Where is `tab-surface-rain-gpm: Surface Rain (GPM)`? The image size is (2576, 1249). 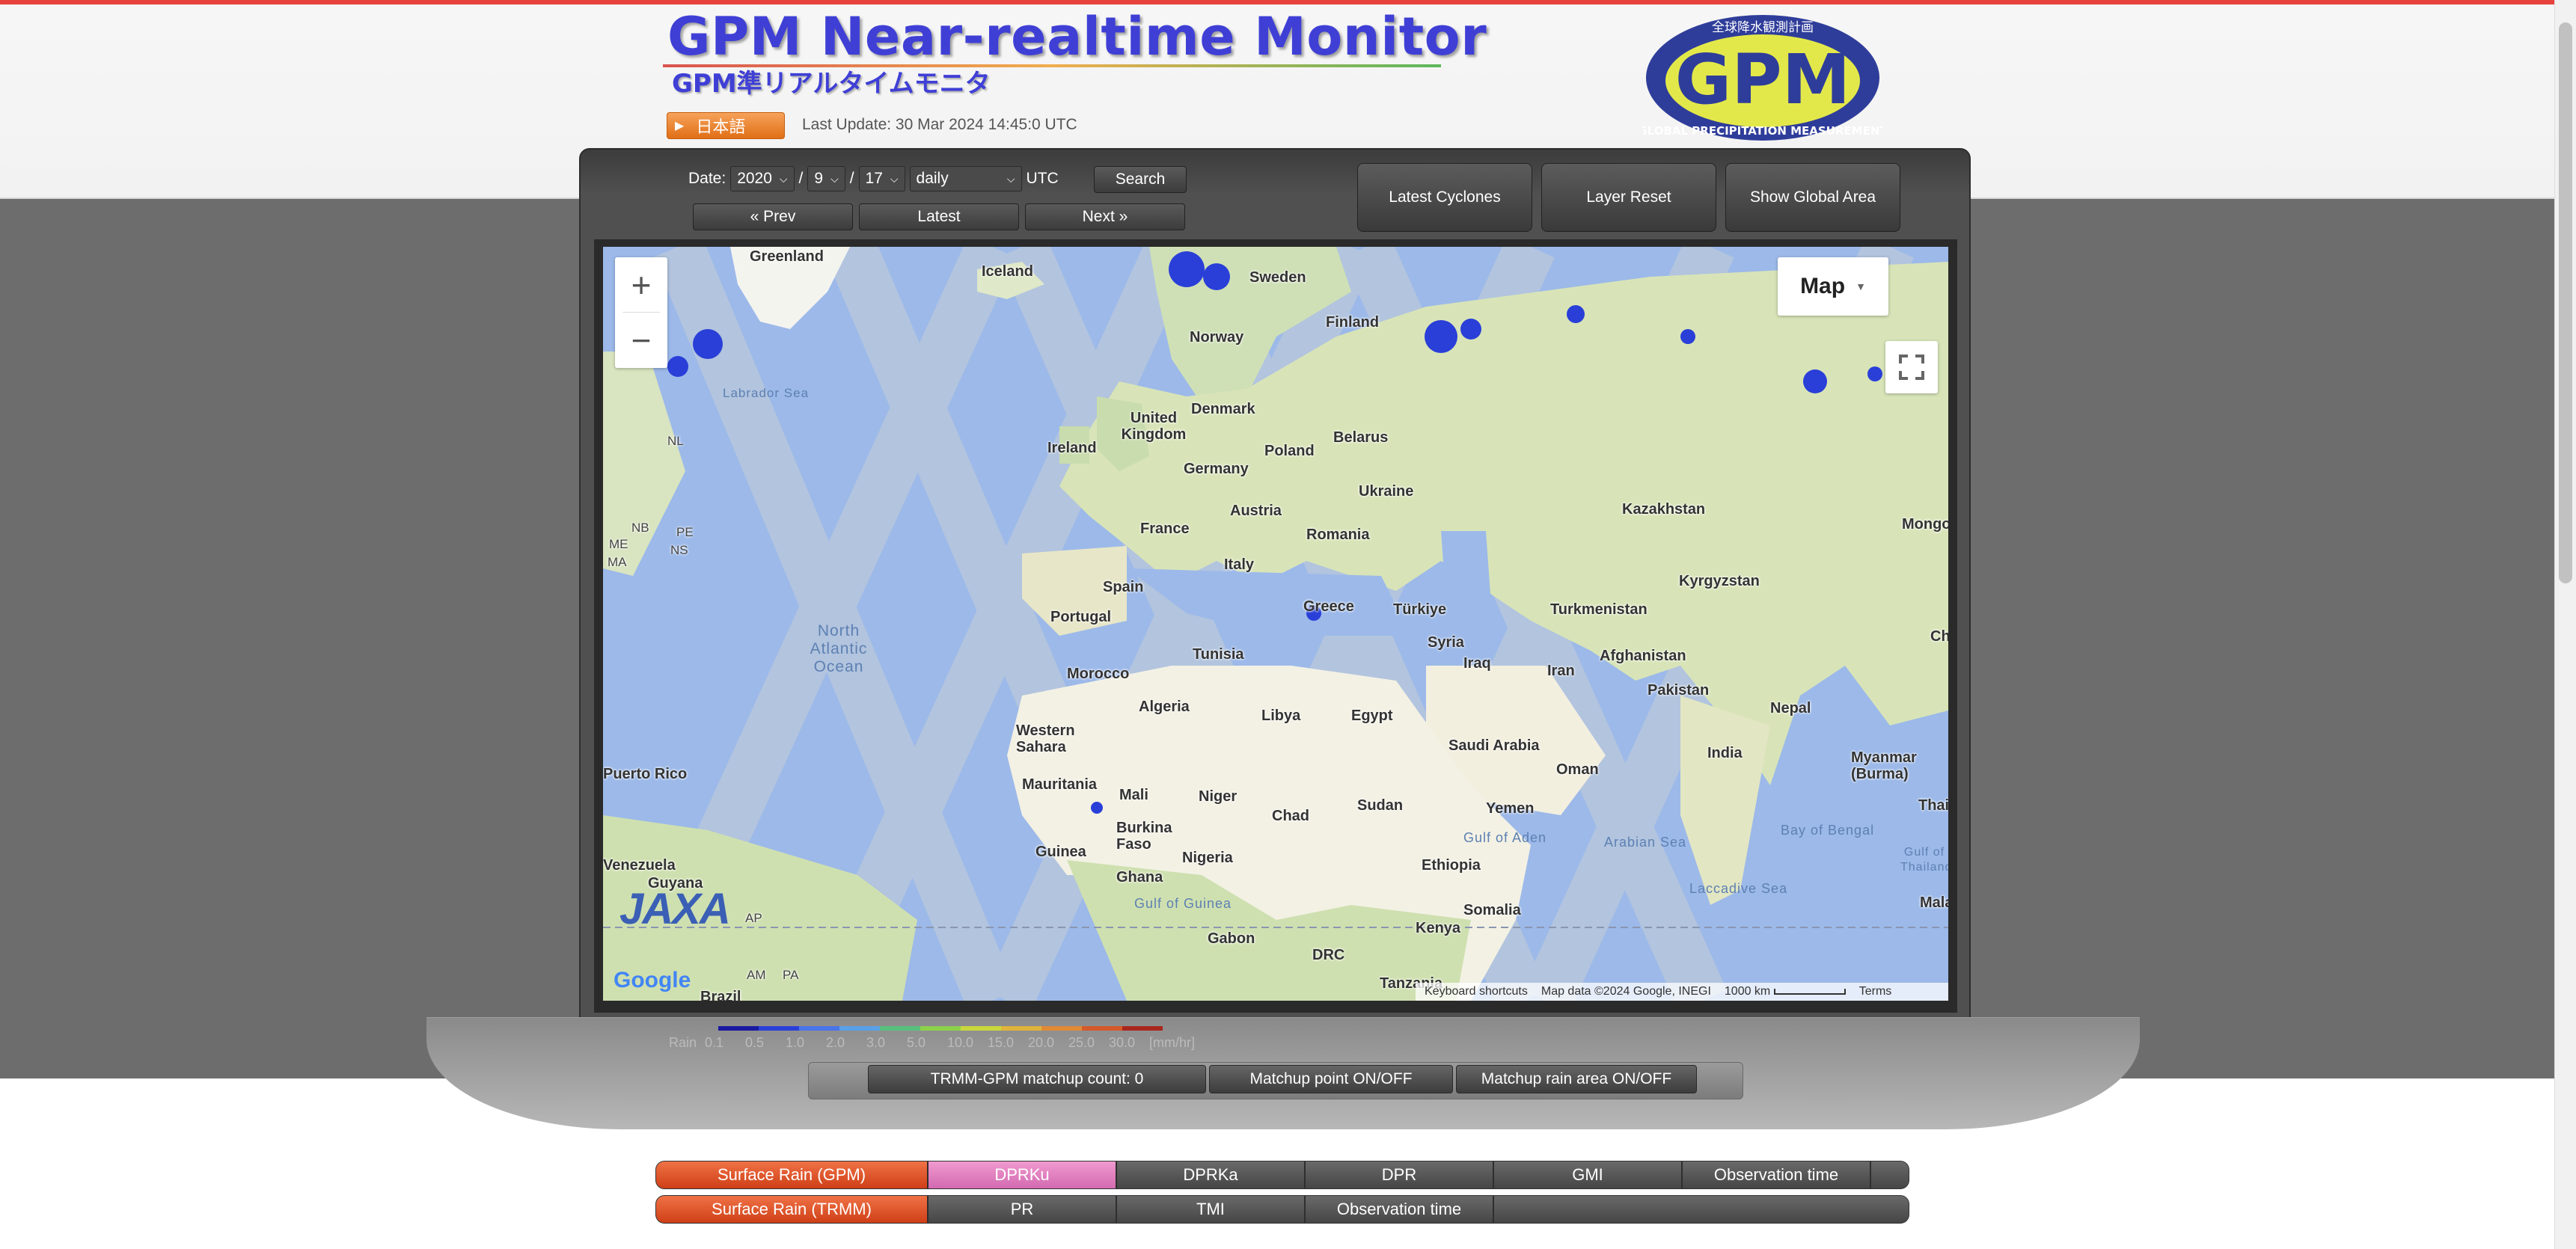 tab-surface-rain-gpm: Surface Rain (GPM) is located at coordinates (792, 1174).